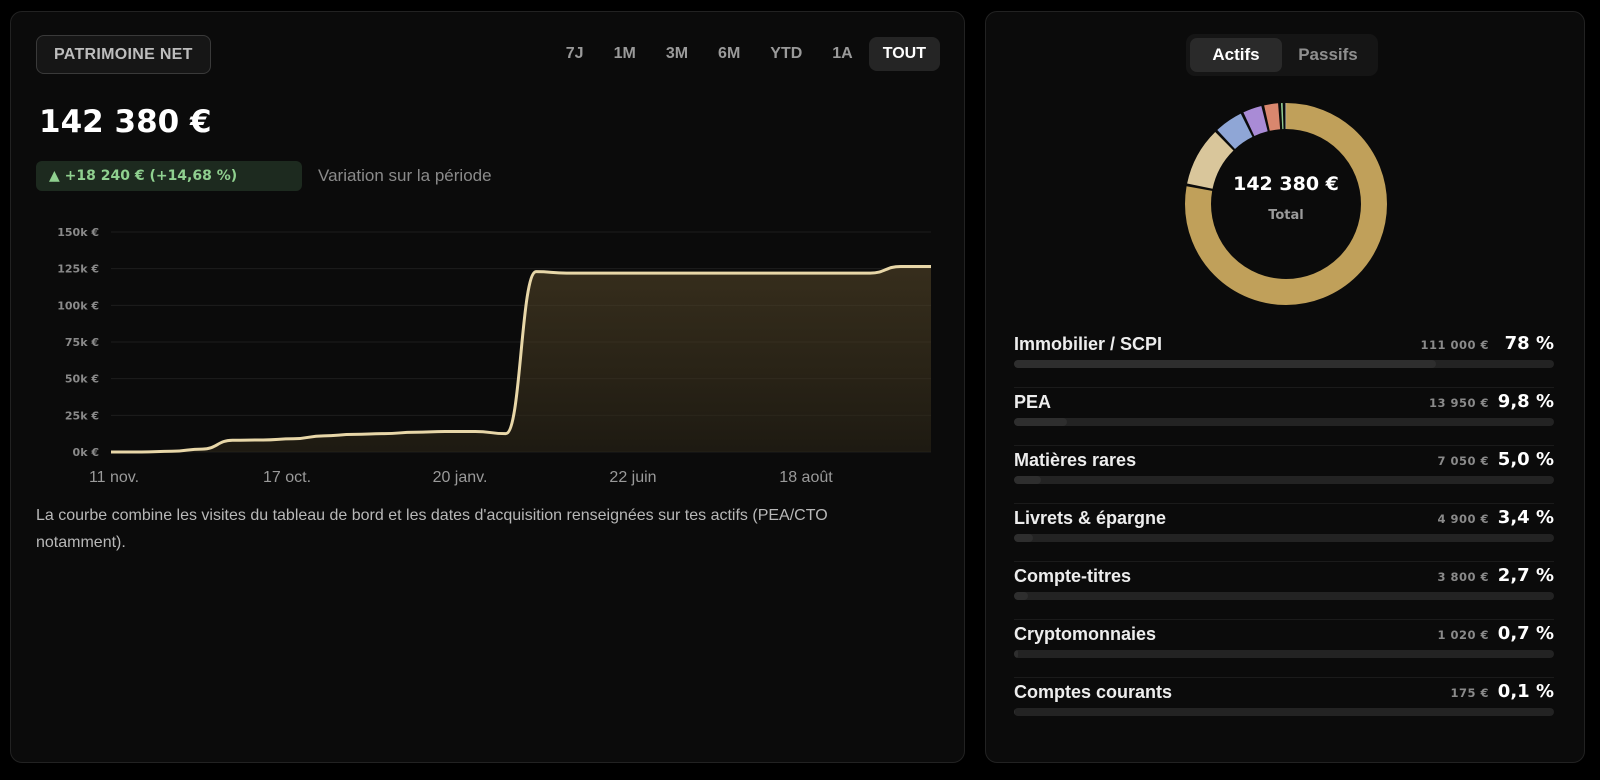  Describe the element at coordinates (1529, 343) in the screenshot. I see `allocation-percent: 78 %` at that location.